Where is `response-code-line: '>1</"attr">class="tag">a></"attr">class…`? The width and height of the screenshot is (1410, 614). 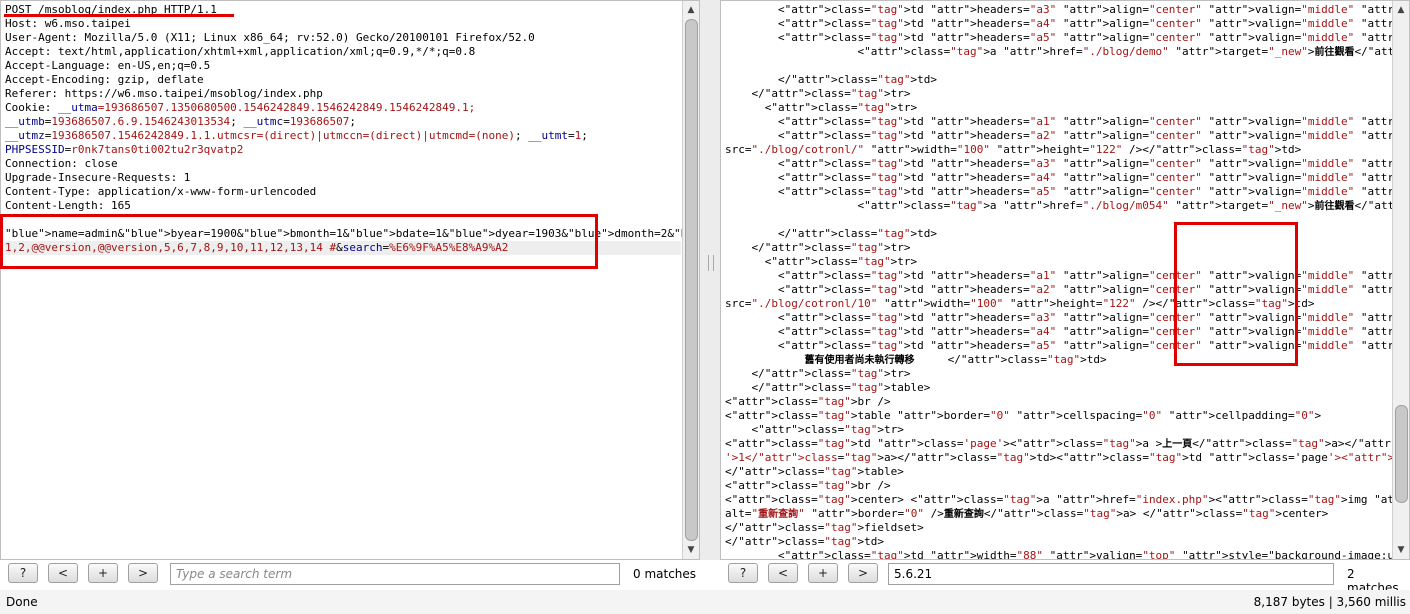 response-code-line: '>1</"attr">class="tag">a></"attr">class… is located at coordinates (1067, 457).